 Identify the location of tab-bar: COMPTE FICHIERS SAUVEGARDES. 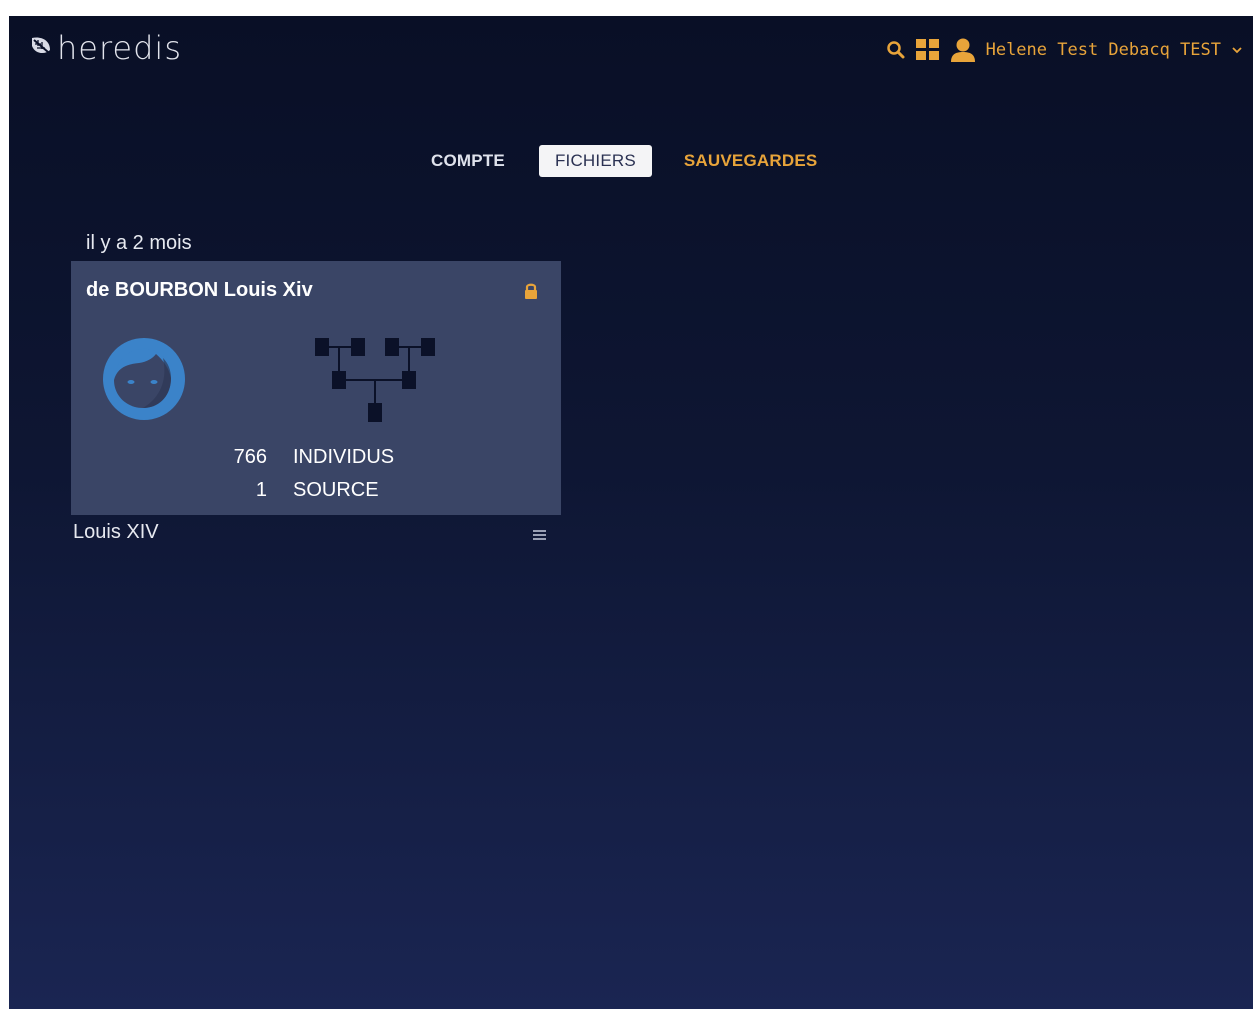
(624, 161).